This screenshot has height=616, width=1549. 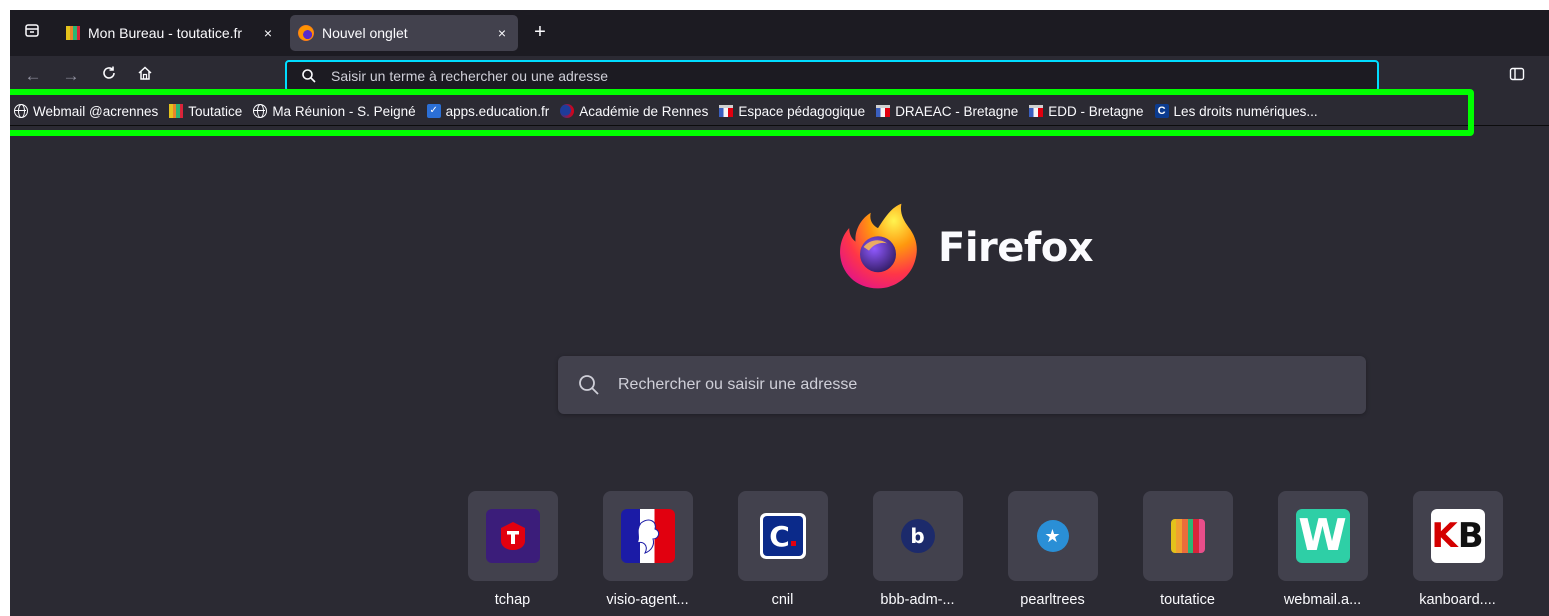 What do you see at coordinates (957, 111) in the screenshot?
I see `bookmark-label: DRAEAC - Bretagne` at bounding box center [957, 111].